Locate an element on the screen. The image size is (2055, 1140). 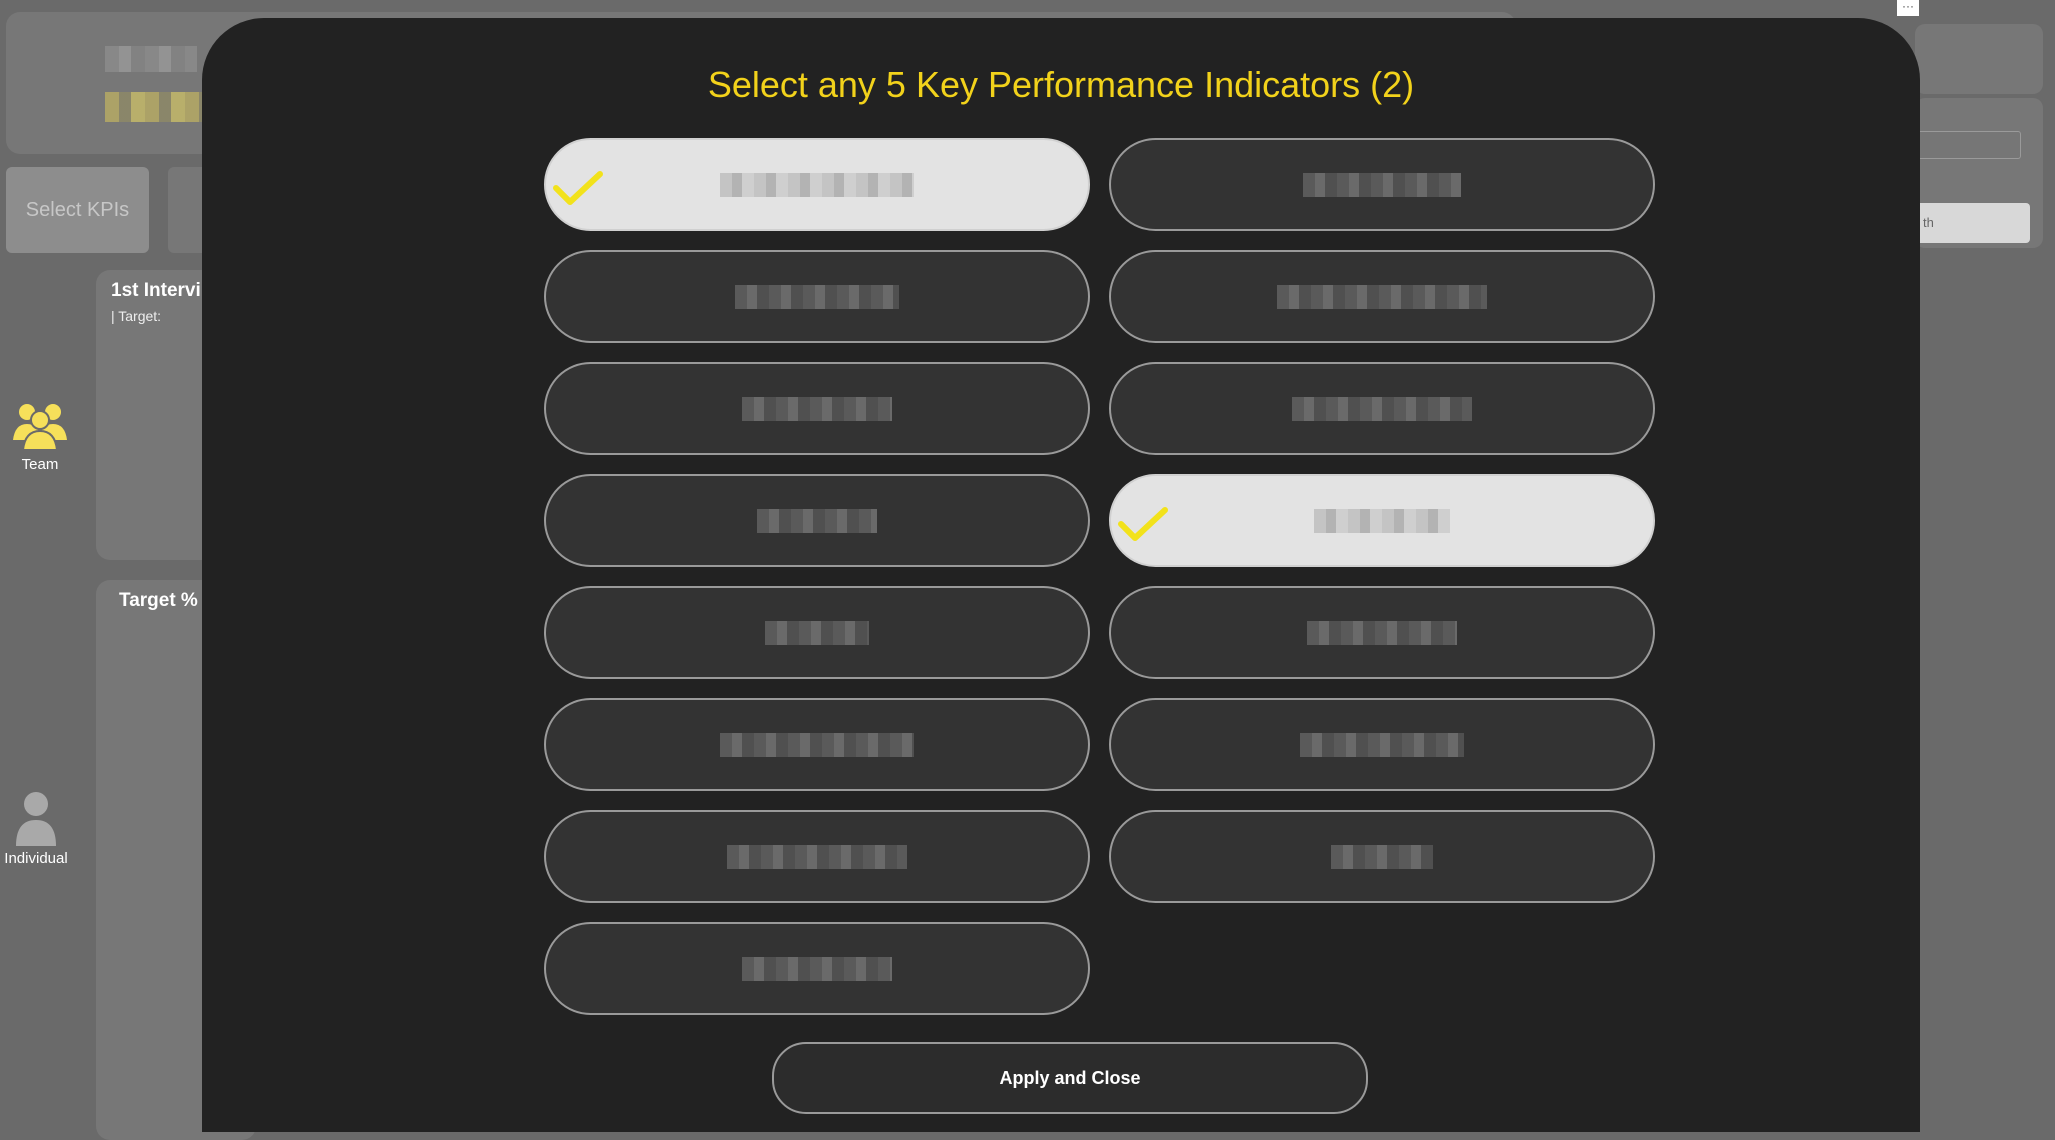
kpi-option: KPI option 4 is located at coordinates (1382, 296).